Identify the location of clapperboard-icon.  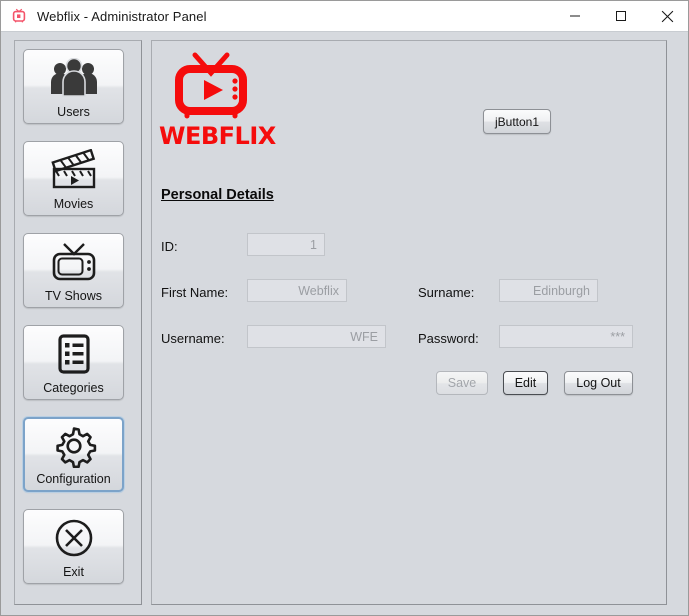
(73, 169).